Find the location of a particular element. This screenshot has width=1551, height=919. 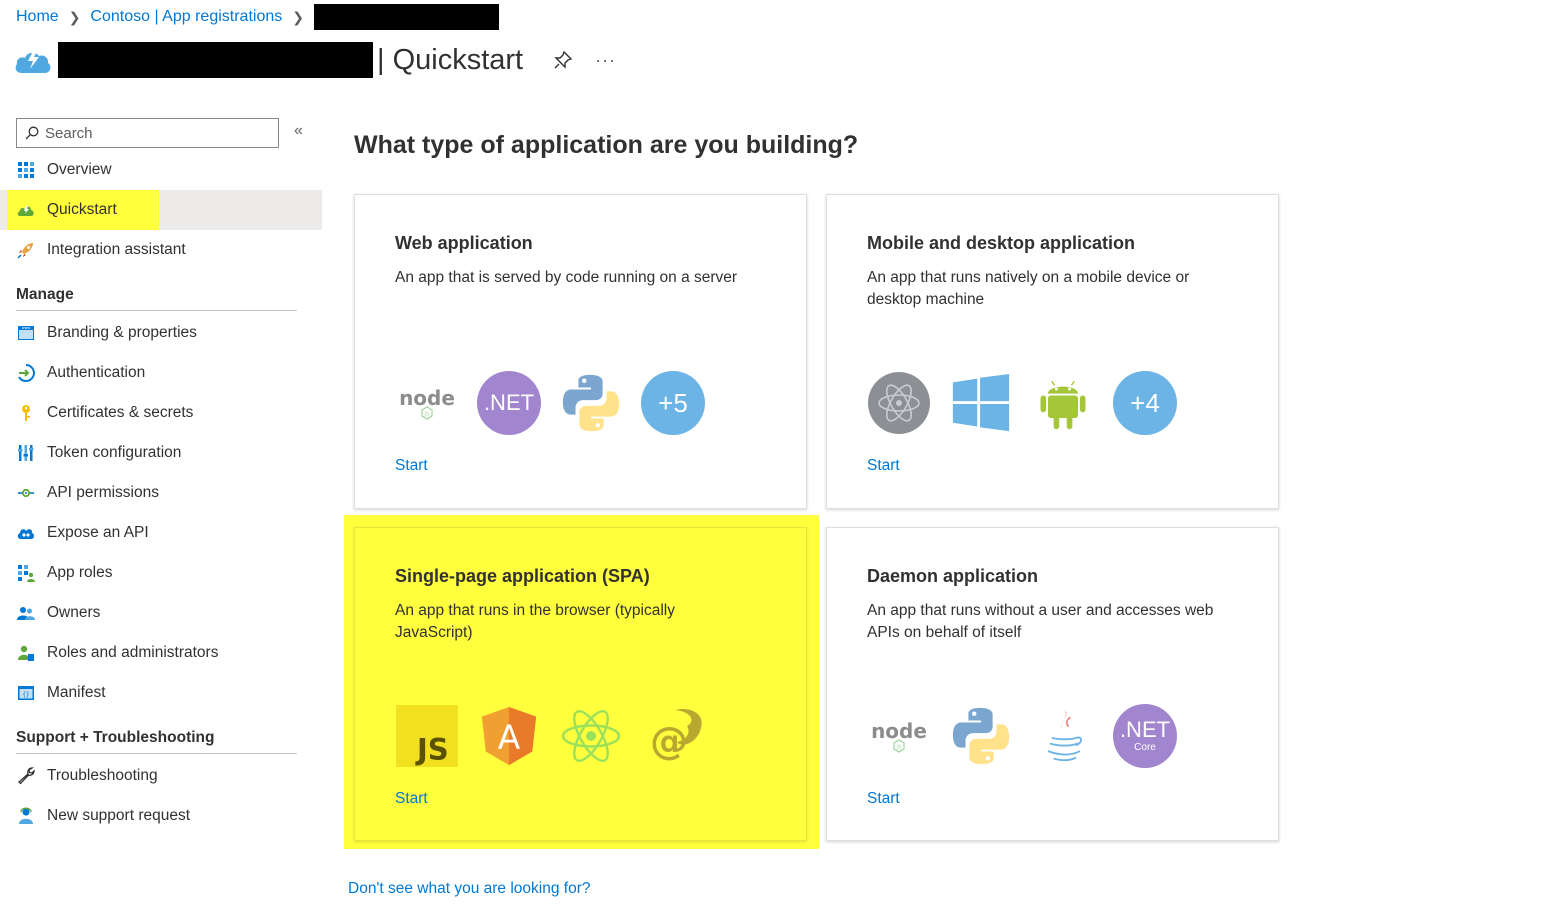

breadcrumb-home-link: Home is located at coordinates (37, 17).